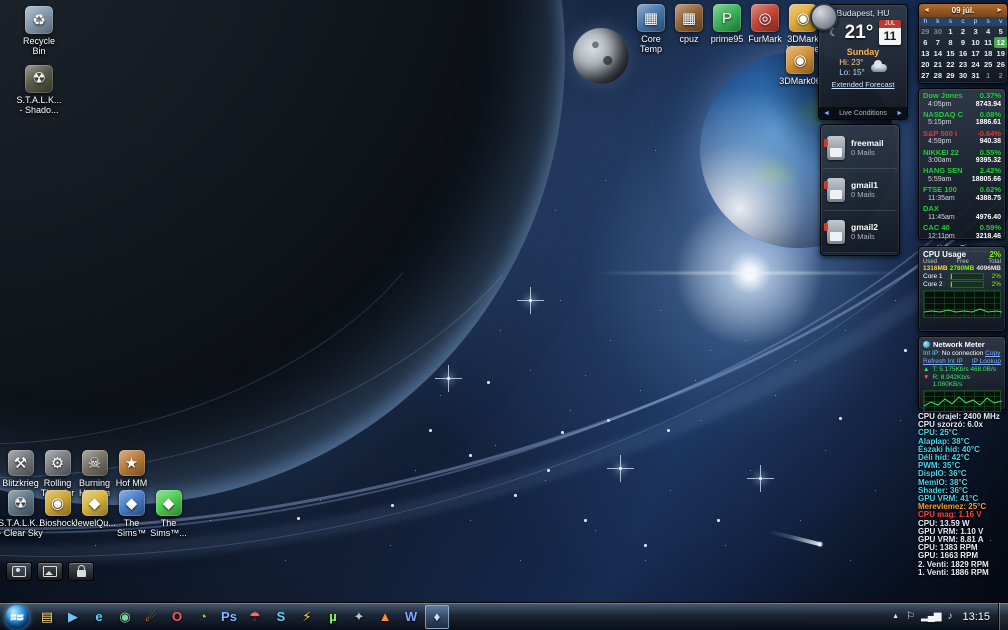 This screenshot has height=630, width=1008. What do you see at coordinates (992, 353) in the screenshot?
I see `copy-link: Copy` at bounding box center [992, 353].